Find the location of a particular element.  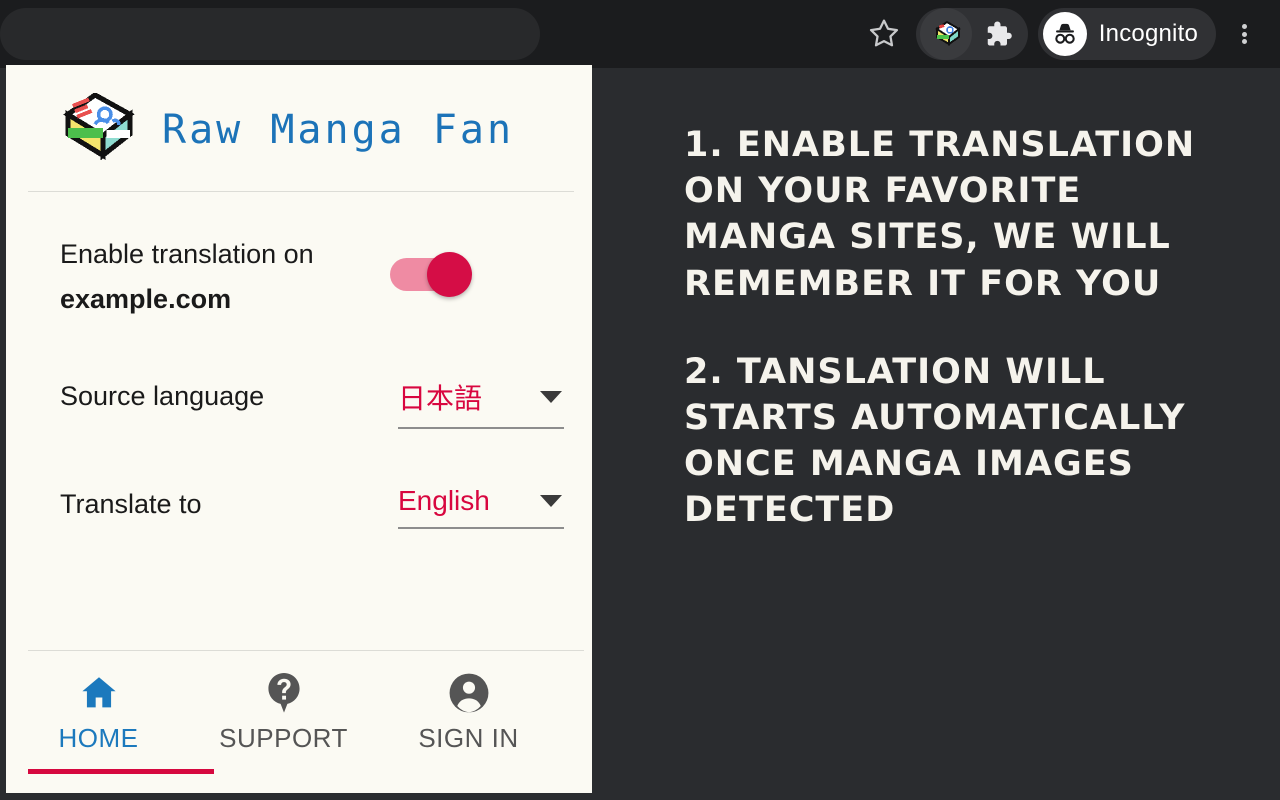

source-language-row: Source language 日本語 is located at coordinates (312, 403).